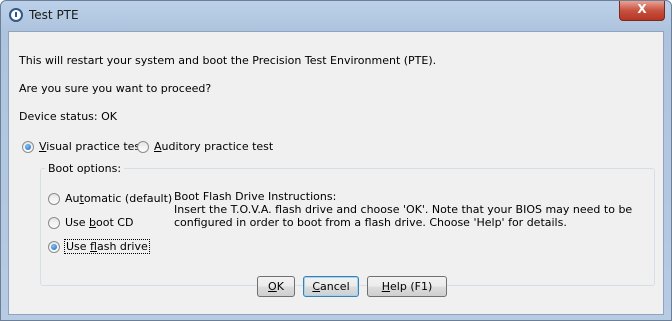 This screenshot has height=321, width=672. What do you see at coordinates (255, 196) in the screenshot?
I see `instructions-title: Boot Flash Drive Instructions:` at bounding box center [255, 196].